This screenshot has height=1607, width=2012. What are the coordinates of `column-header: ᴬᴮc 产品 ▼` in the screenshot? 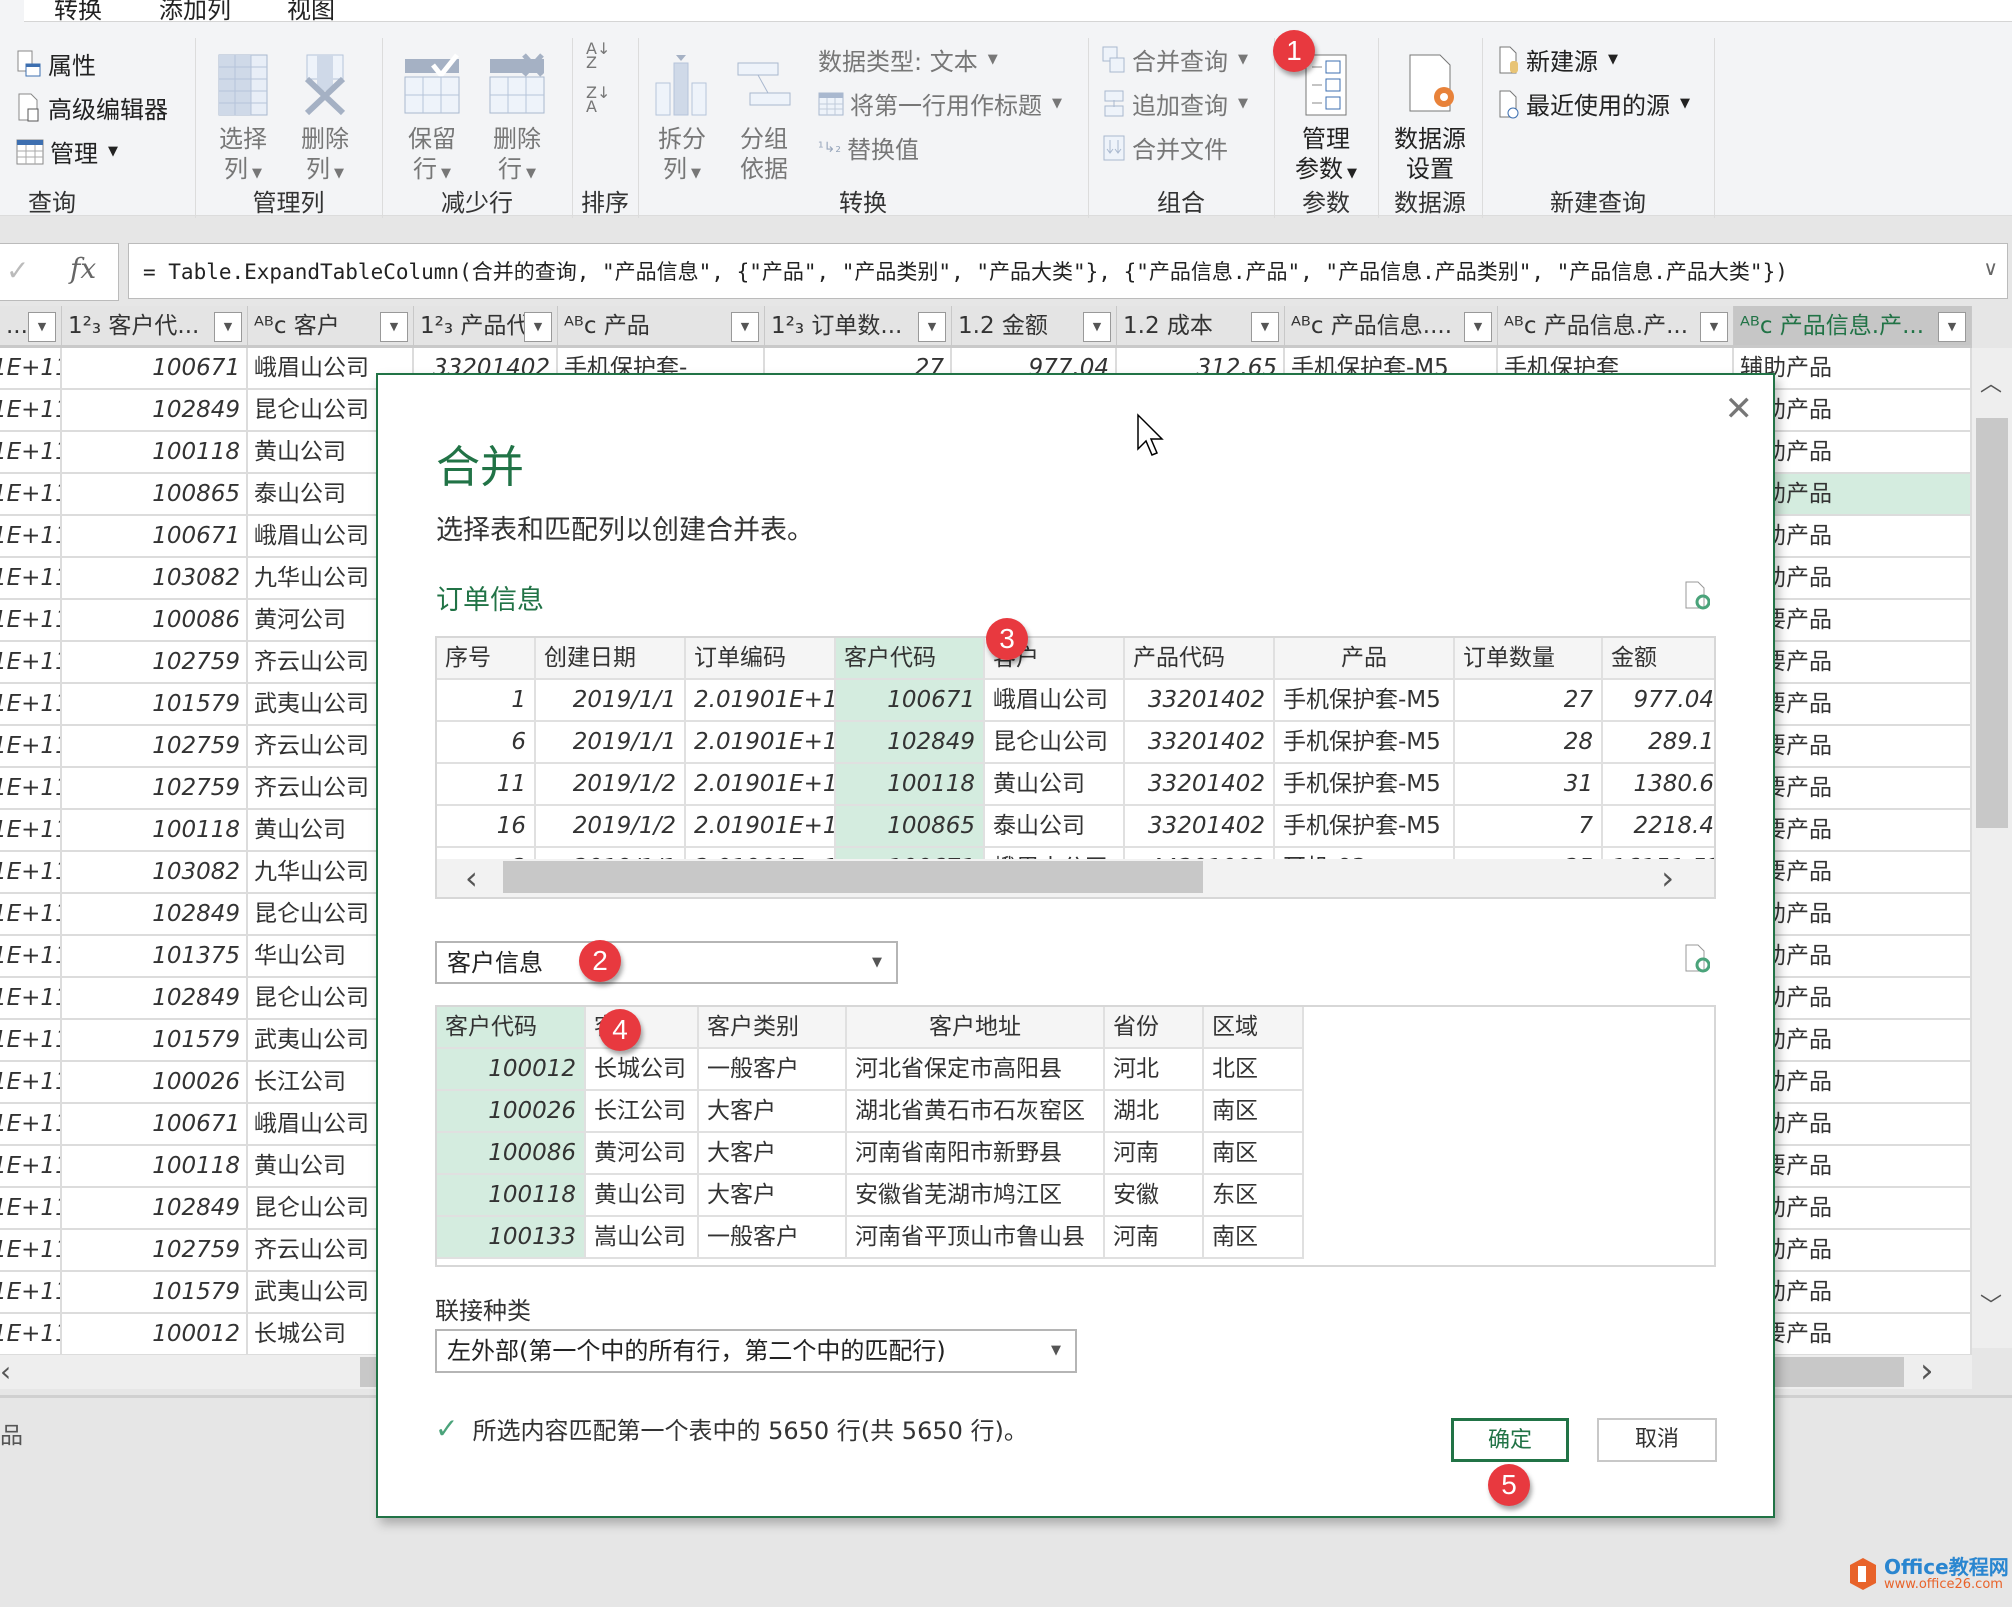 It's located at (661, 327).